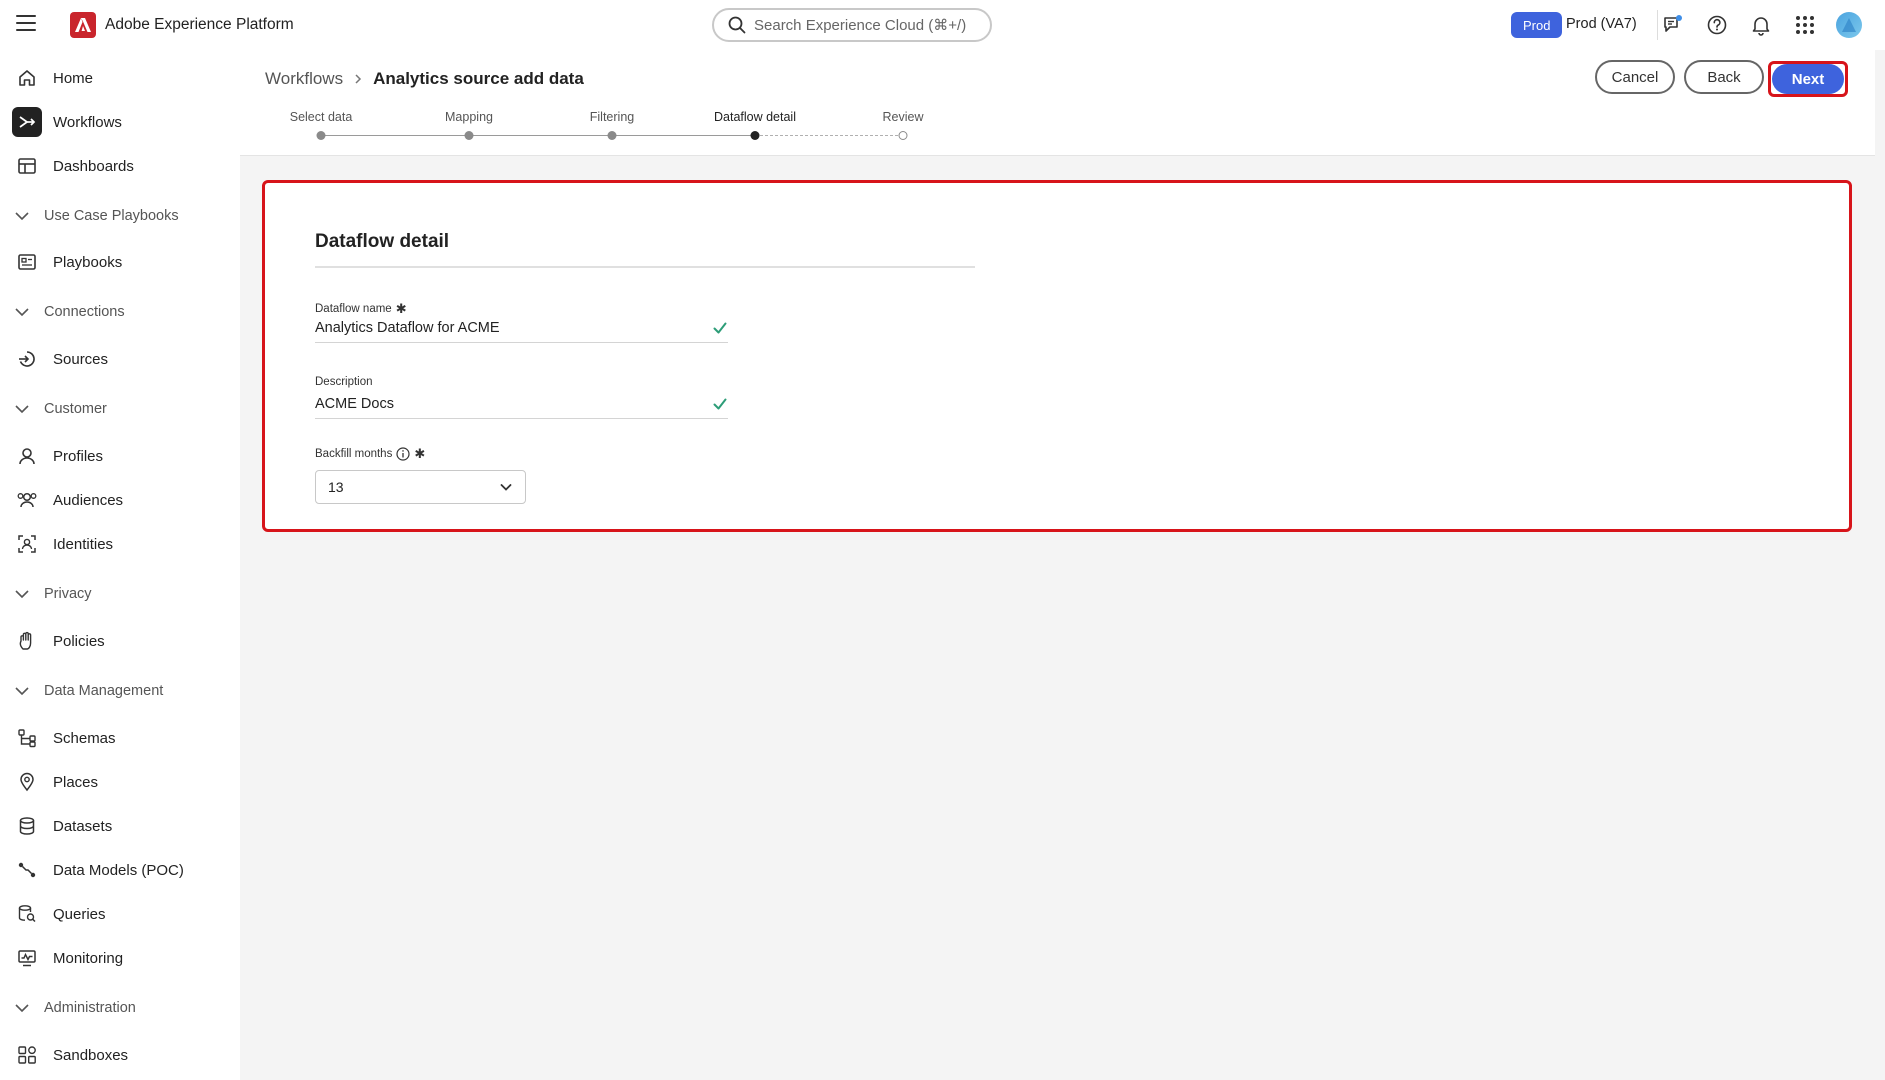 The width and height of the screenshot is (1885, 1080). I want to click on sidebar-section-customer: Customer, so click(60, 409).